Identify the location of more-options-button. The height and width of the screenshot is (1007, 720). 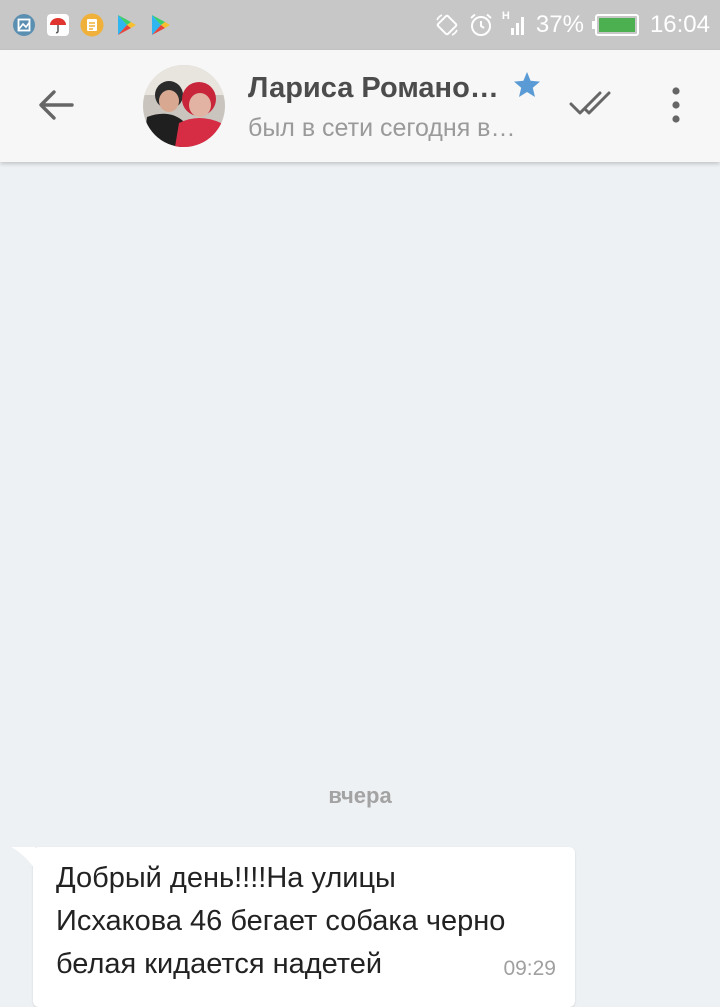
(676, 105).